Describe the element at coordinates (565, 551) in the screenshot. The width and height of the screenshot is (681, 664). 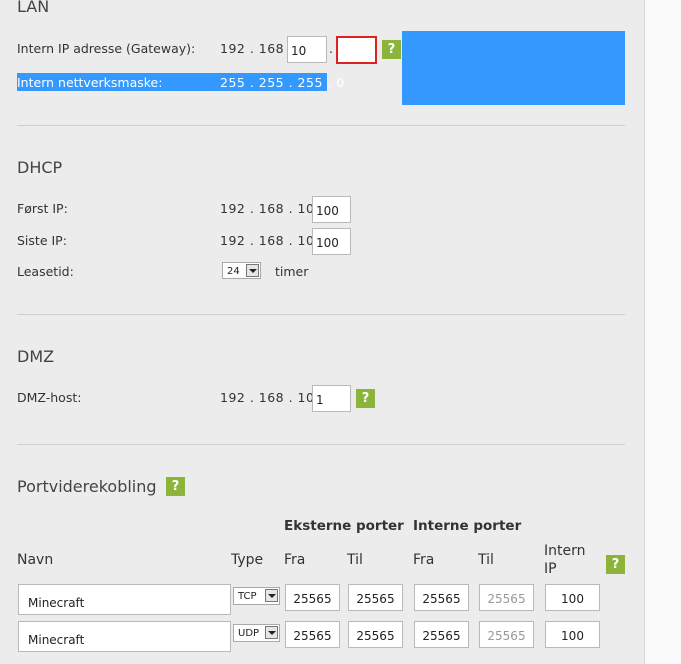
I see `col-ip-line1: Intern` at that location.